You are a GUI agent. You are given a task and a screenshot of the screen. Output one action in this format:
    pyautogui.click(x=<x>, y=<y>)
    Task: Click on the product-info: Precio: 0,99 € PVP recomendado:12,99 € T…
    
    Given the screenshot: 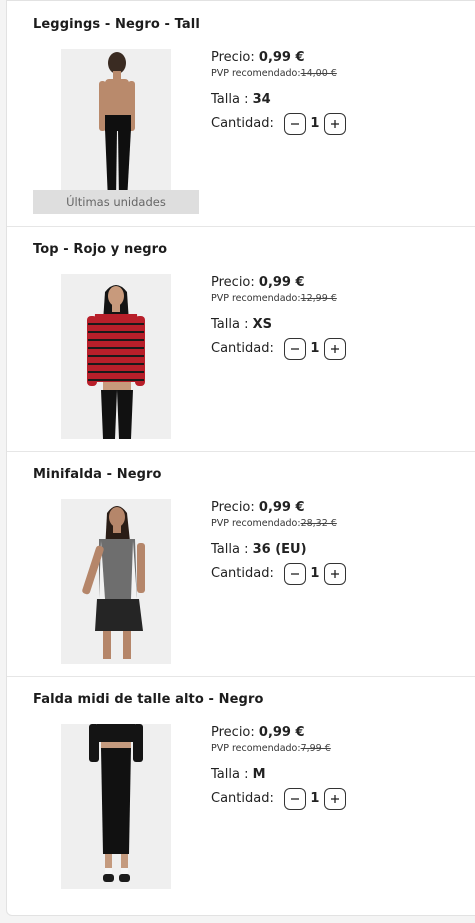 What is the action you would take?
    pyautogui.click(x=341, y=317)
    